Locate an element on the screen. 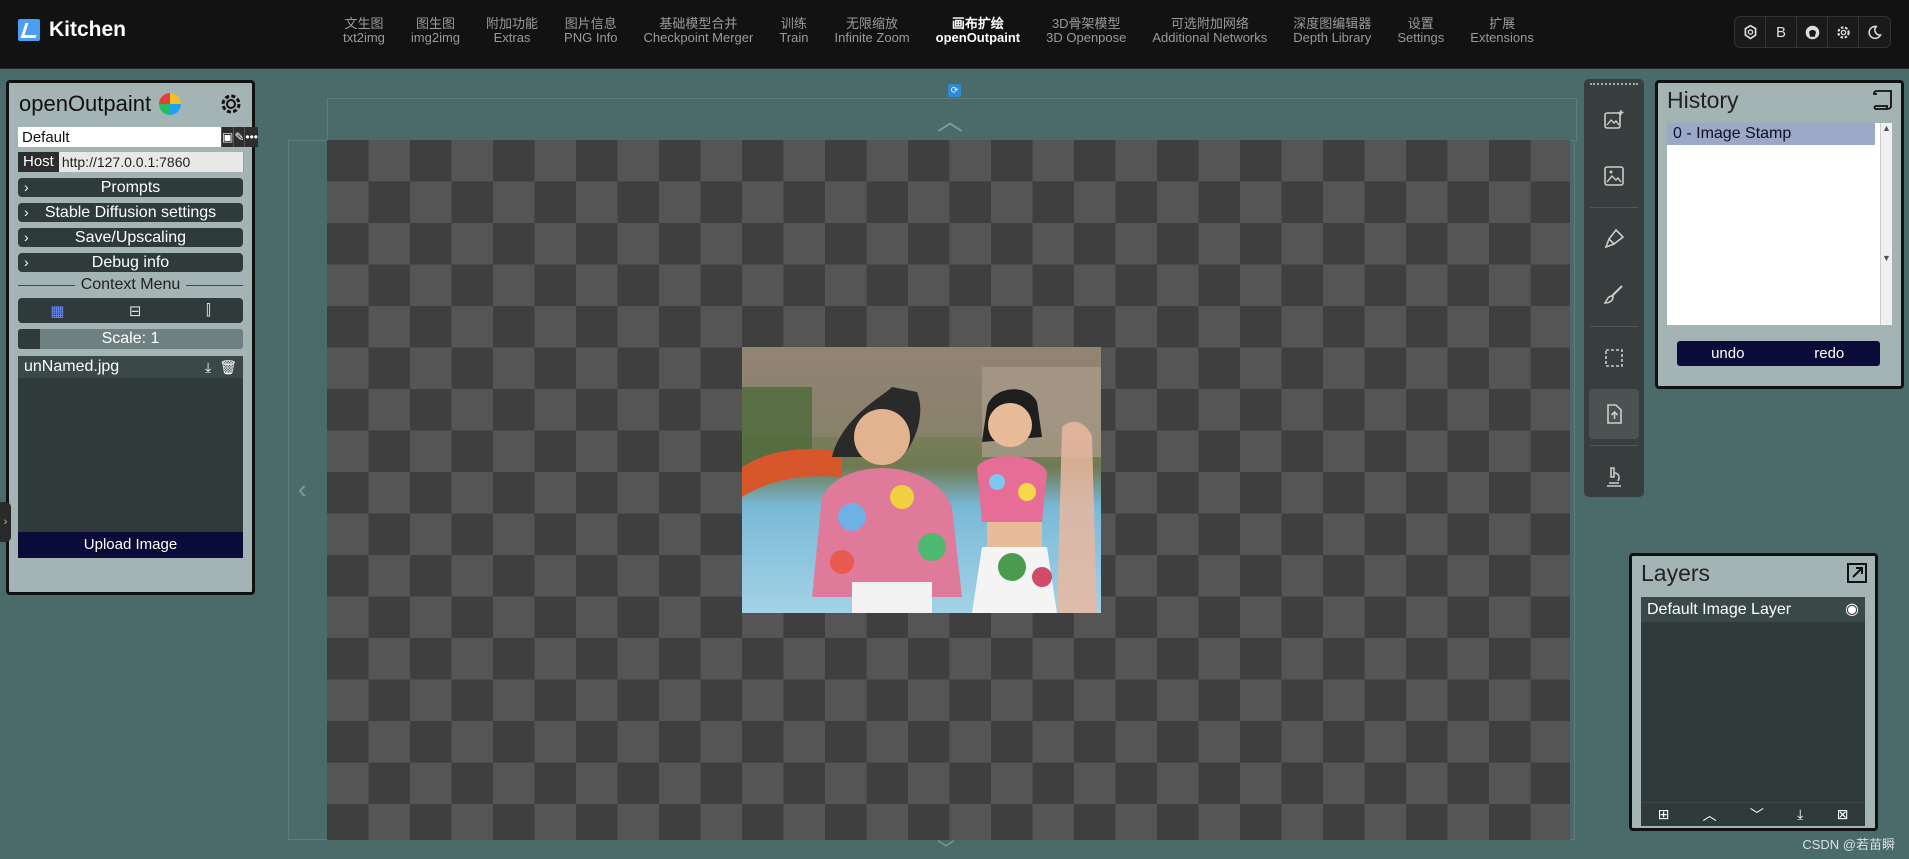  nav-tab-extras: 附加功能 Extras is located at coordinates (512, 31).